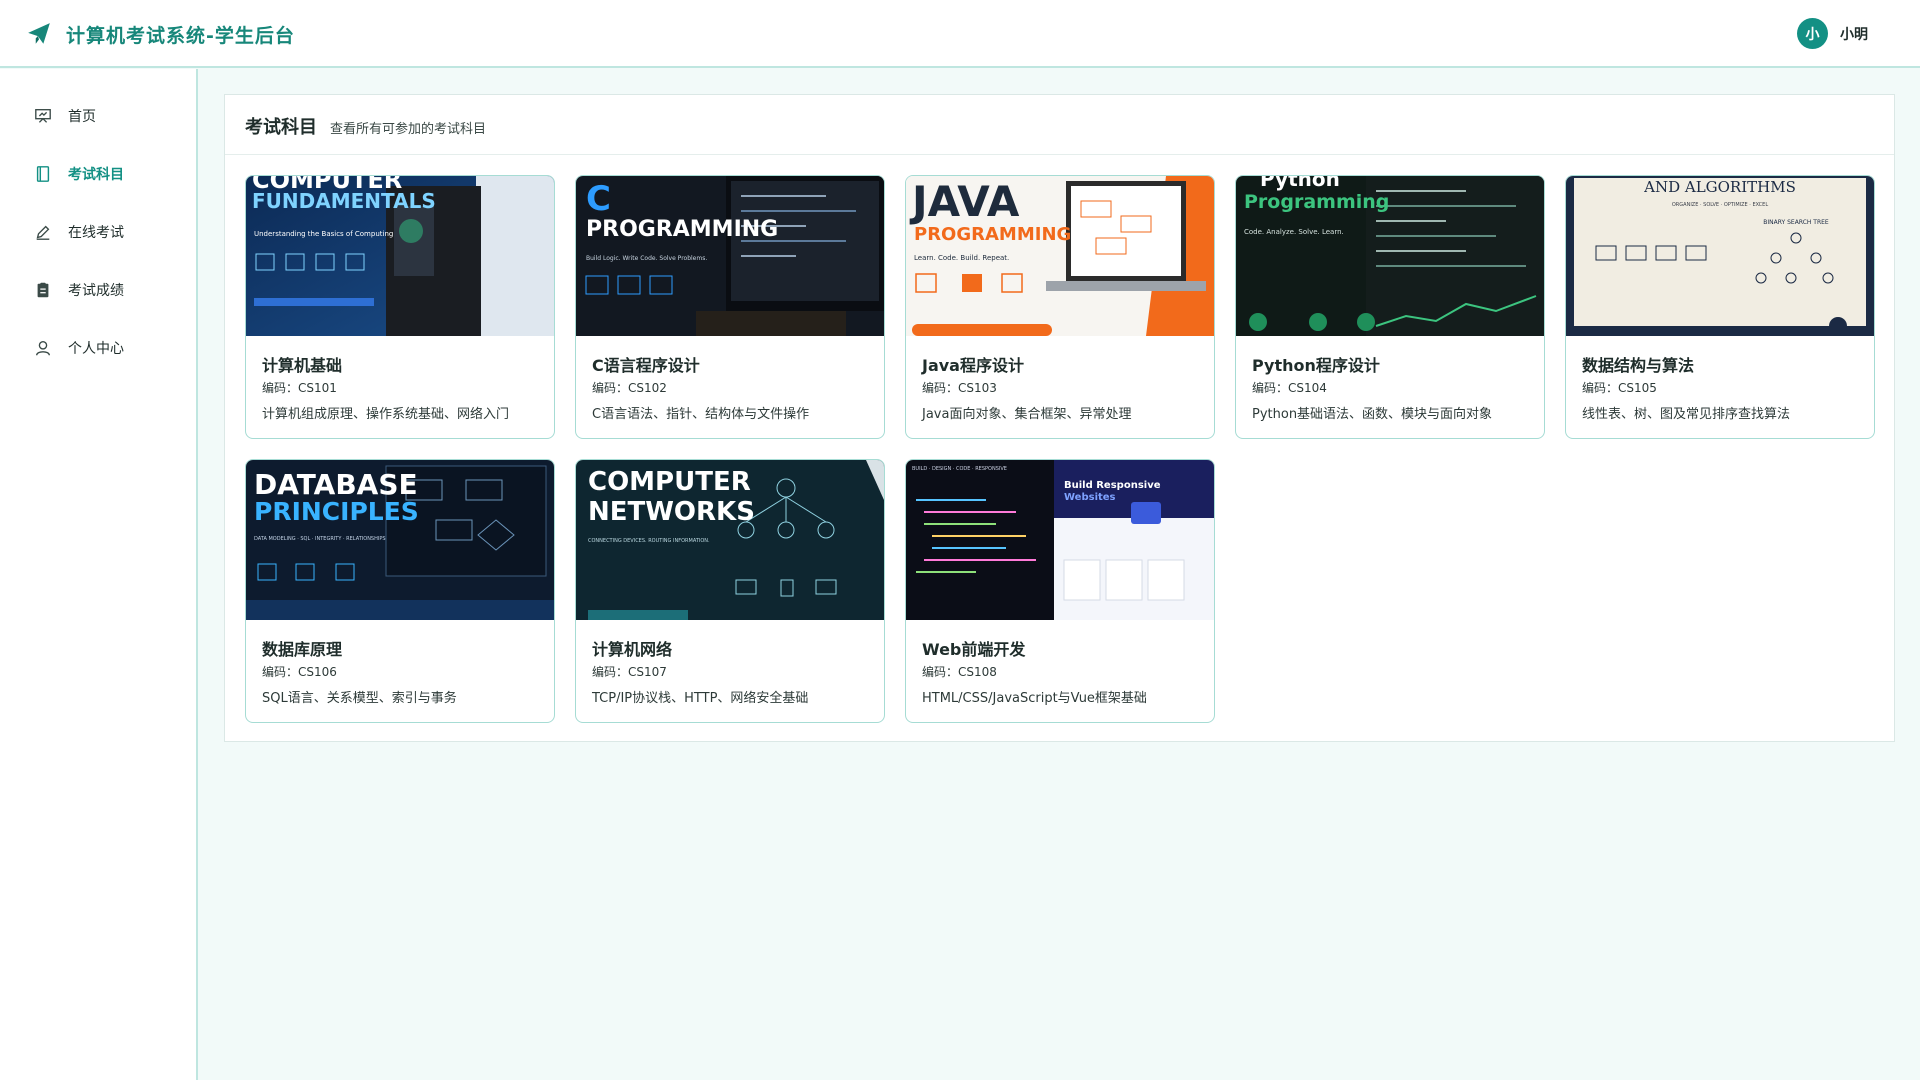  What do you see at coordinates (701, 414) in the screenshot?
I see `course-description: C语言语法、指针、结构体与文件操作` at bounding box center [701, 414].